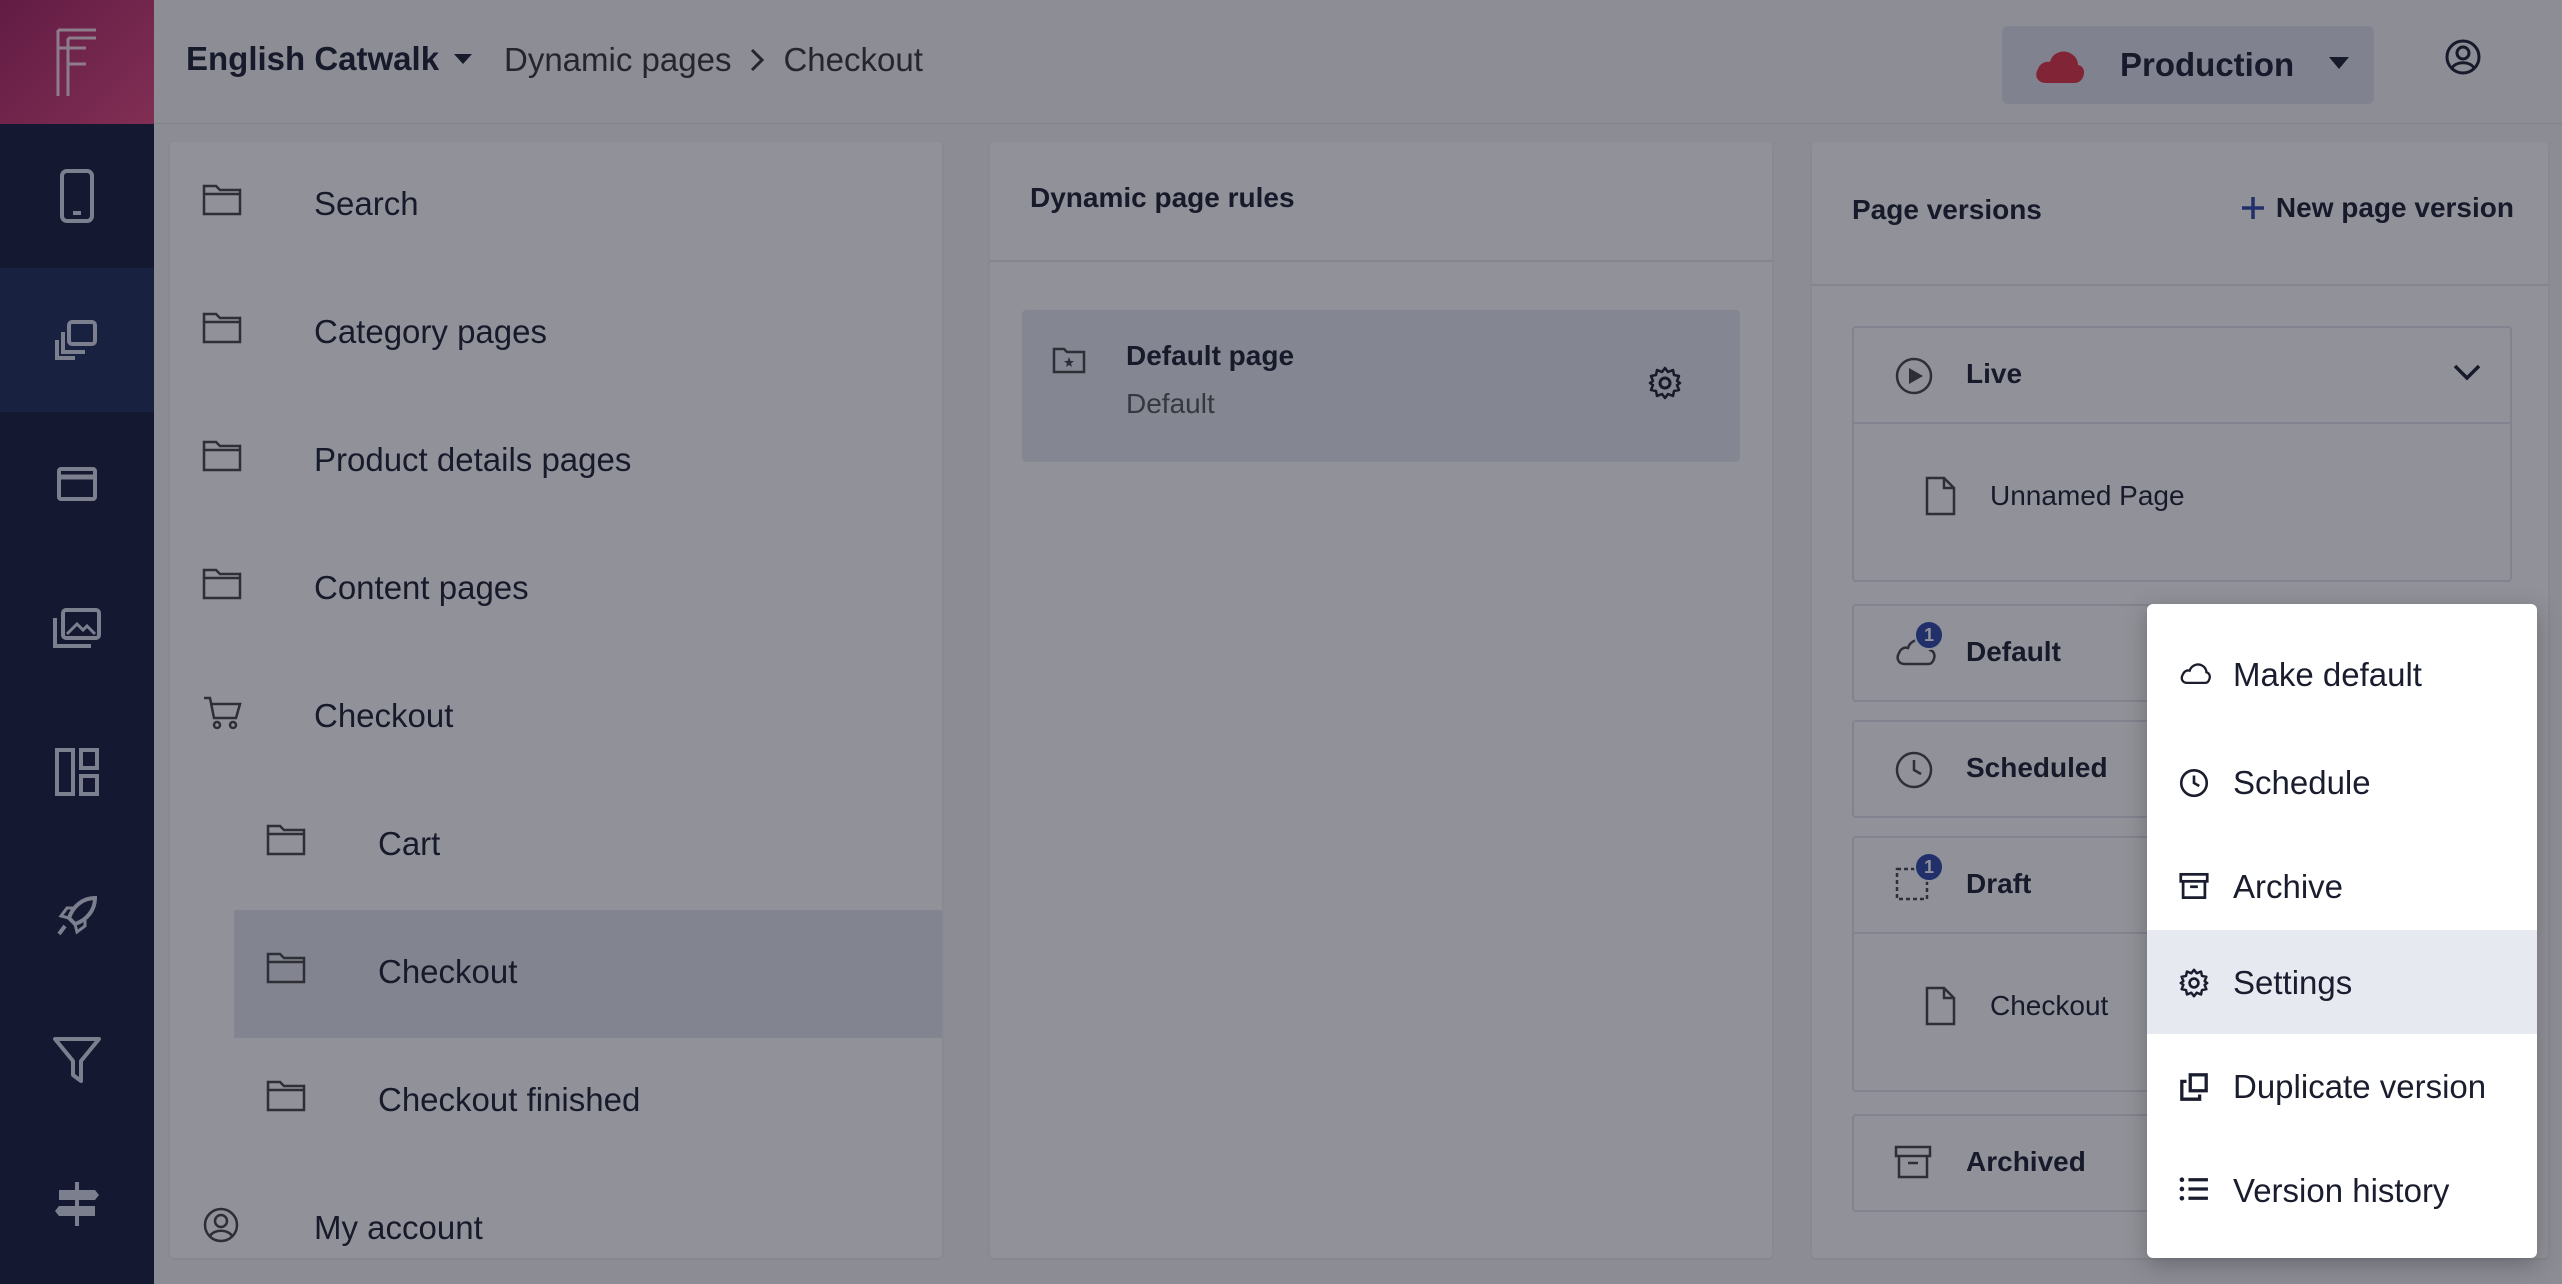 This screenshot has height=1284, width=2562. What do you see at coordinates (2360, 1086) in the screenshot?
I see `menu-item-label: Duplicate version` at bounding box center [2360, 1086].